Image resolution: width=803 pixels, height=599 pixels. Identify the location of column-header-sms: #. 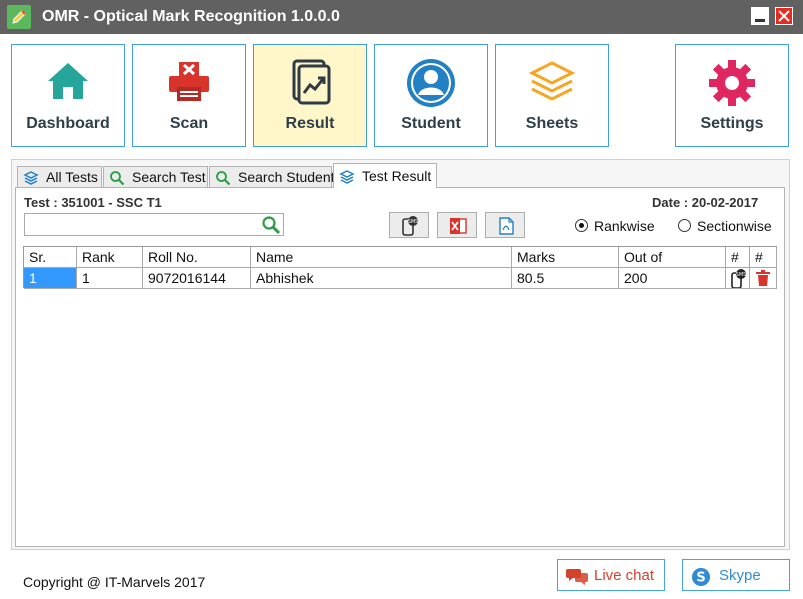
(738, 257).